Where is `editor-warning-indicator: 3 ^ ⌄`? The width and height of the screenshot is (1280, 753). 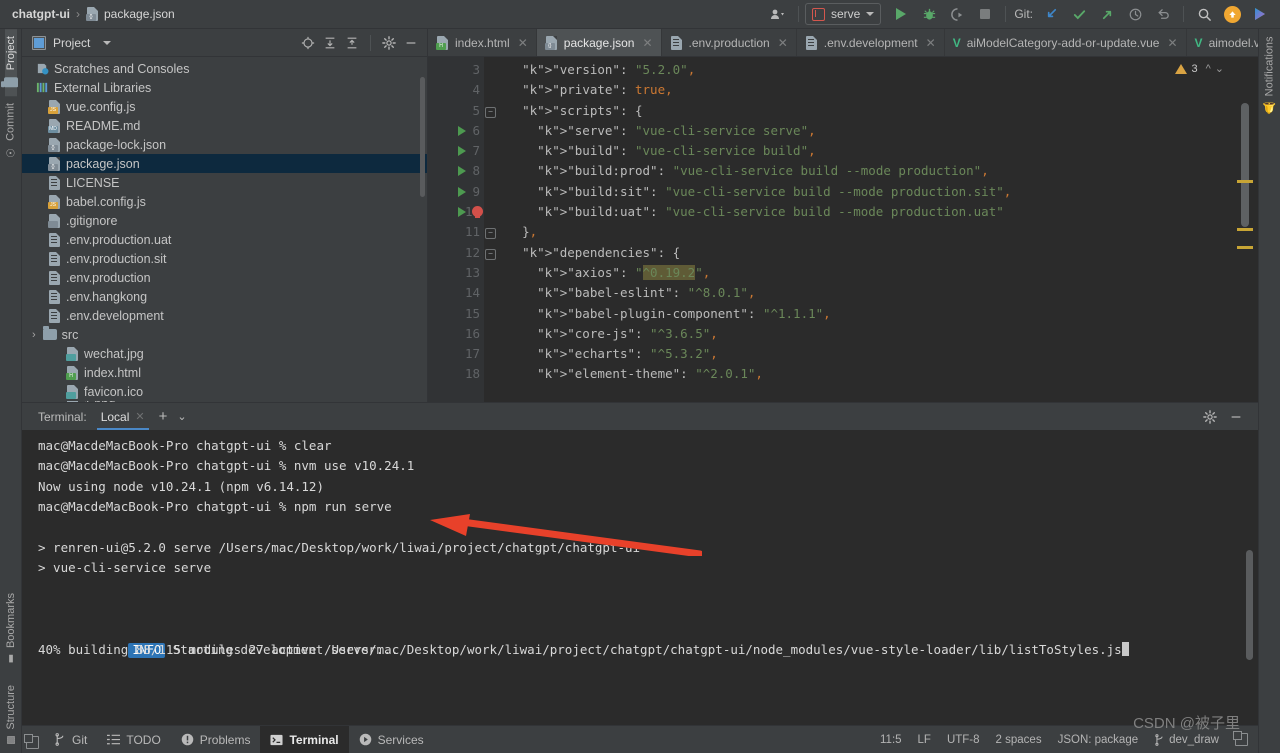
editor-warning-indicator: 3 ^ ⌄ is located at coordinates (1199, 68).